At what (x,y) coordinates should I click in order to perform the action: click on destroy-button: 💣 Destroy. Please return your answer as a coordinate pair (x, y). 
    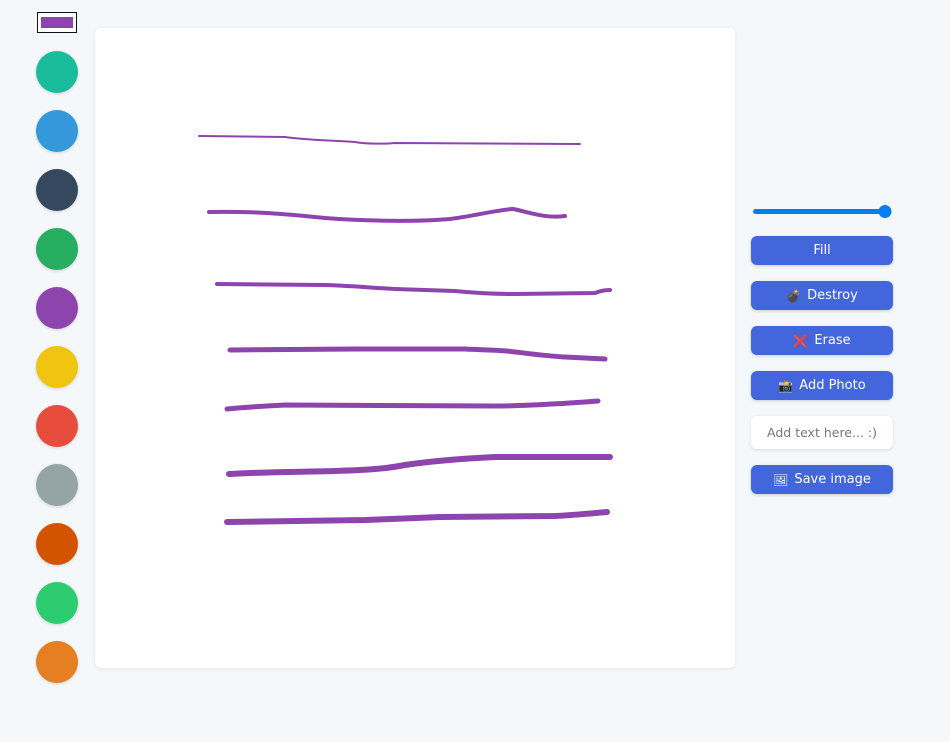
    Looking at the image, I should click on (822, 295).